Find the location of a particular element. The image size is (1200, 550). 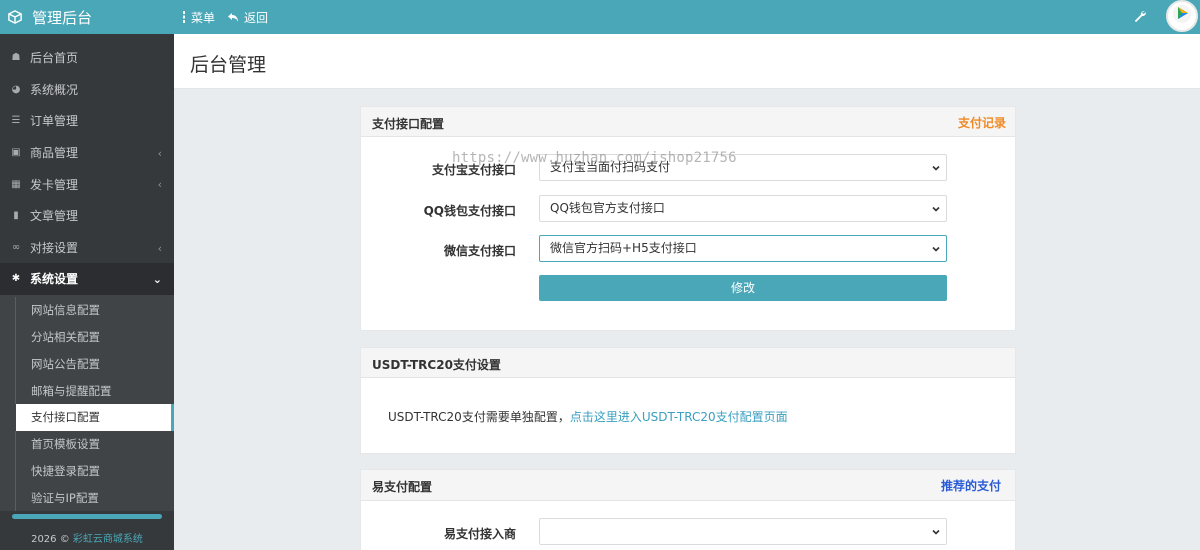

usdt-config-link: 点击这里进入USDT-TRC20支付配置页面 is located at coordinates (679, 417).